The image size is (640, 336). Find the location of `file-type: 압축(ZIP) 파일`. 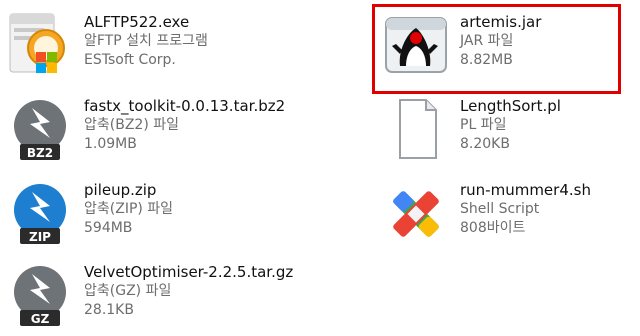

file-type: 압축(ZIP) 파일 is located at coordinates (129, 209).